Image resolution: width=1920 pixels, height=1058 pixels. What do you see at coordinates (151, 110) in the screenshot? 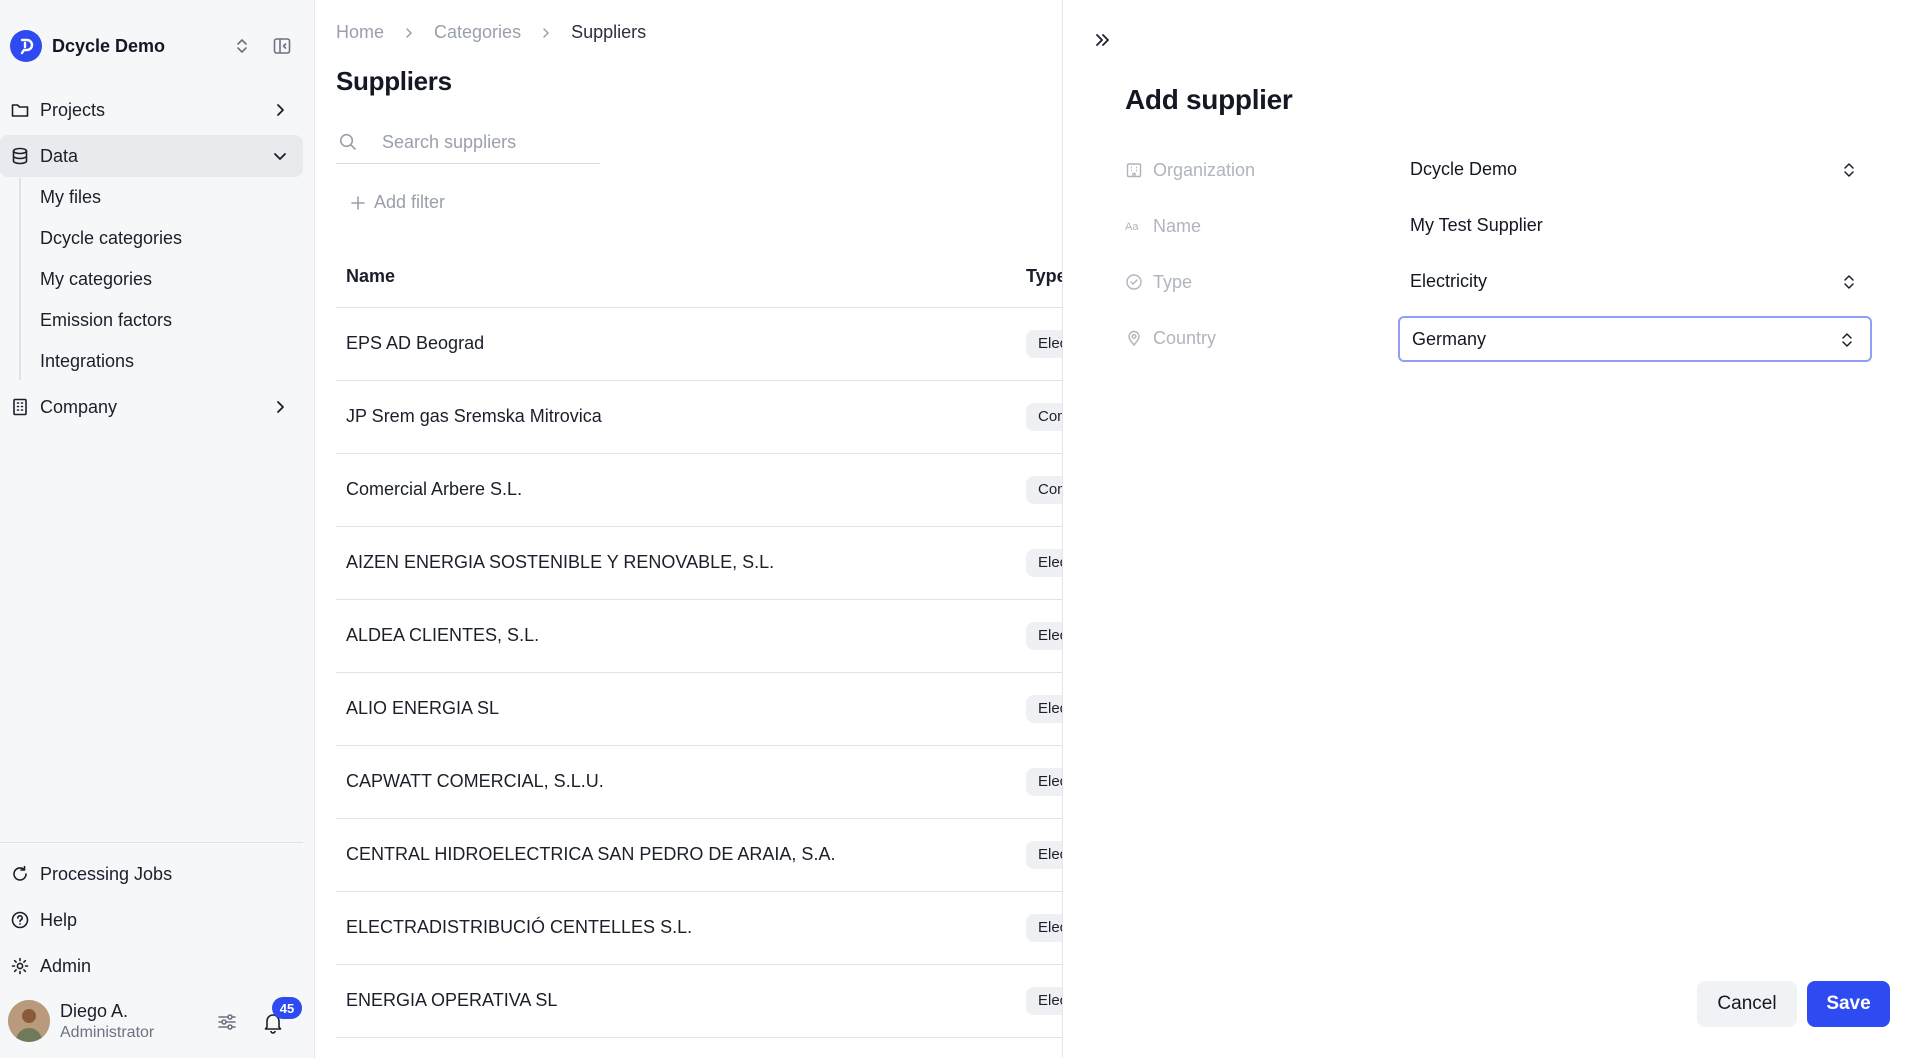
I see `sidebar-item-projects: Projects` at bounding box center [151, 110].